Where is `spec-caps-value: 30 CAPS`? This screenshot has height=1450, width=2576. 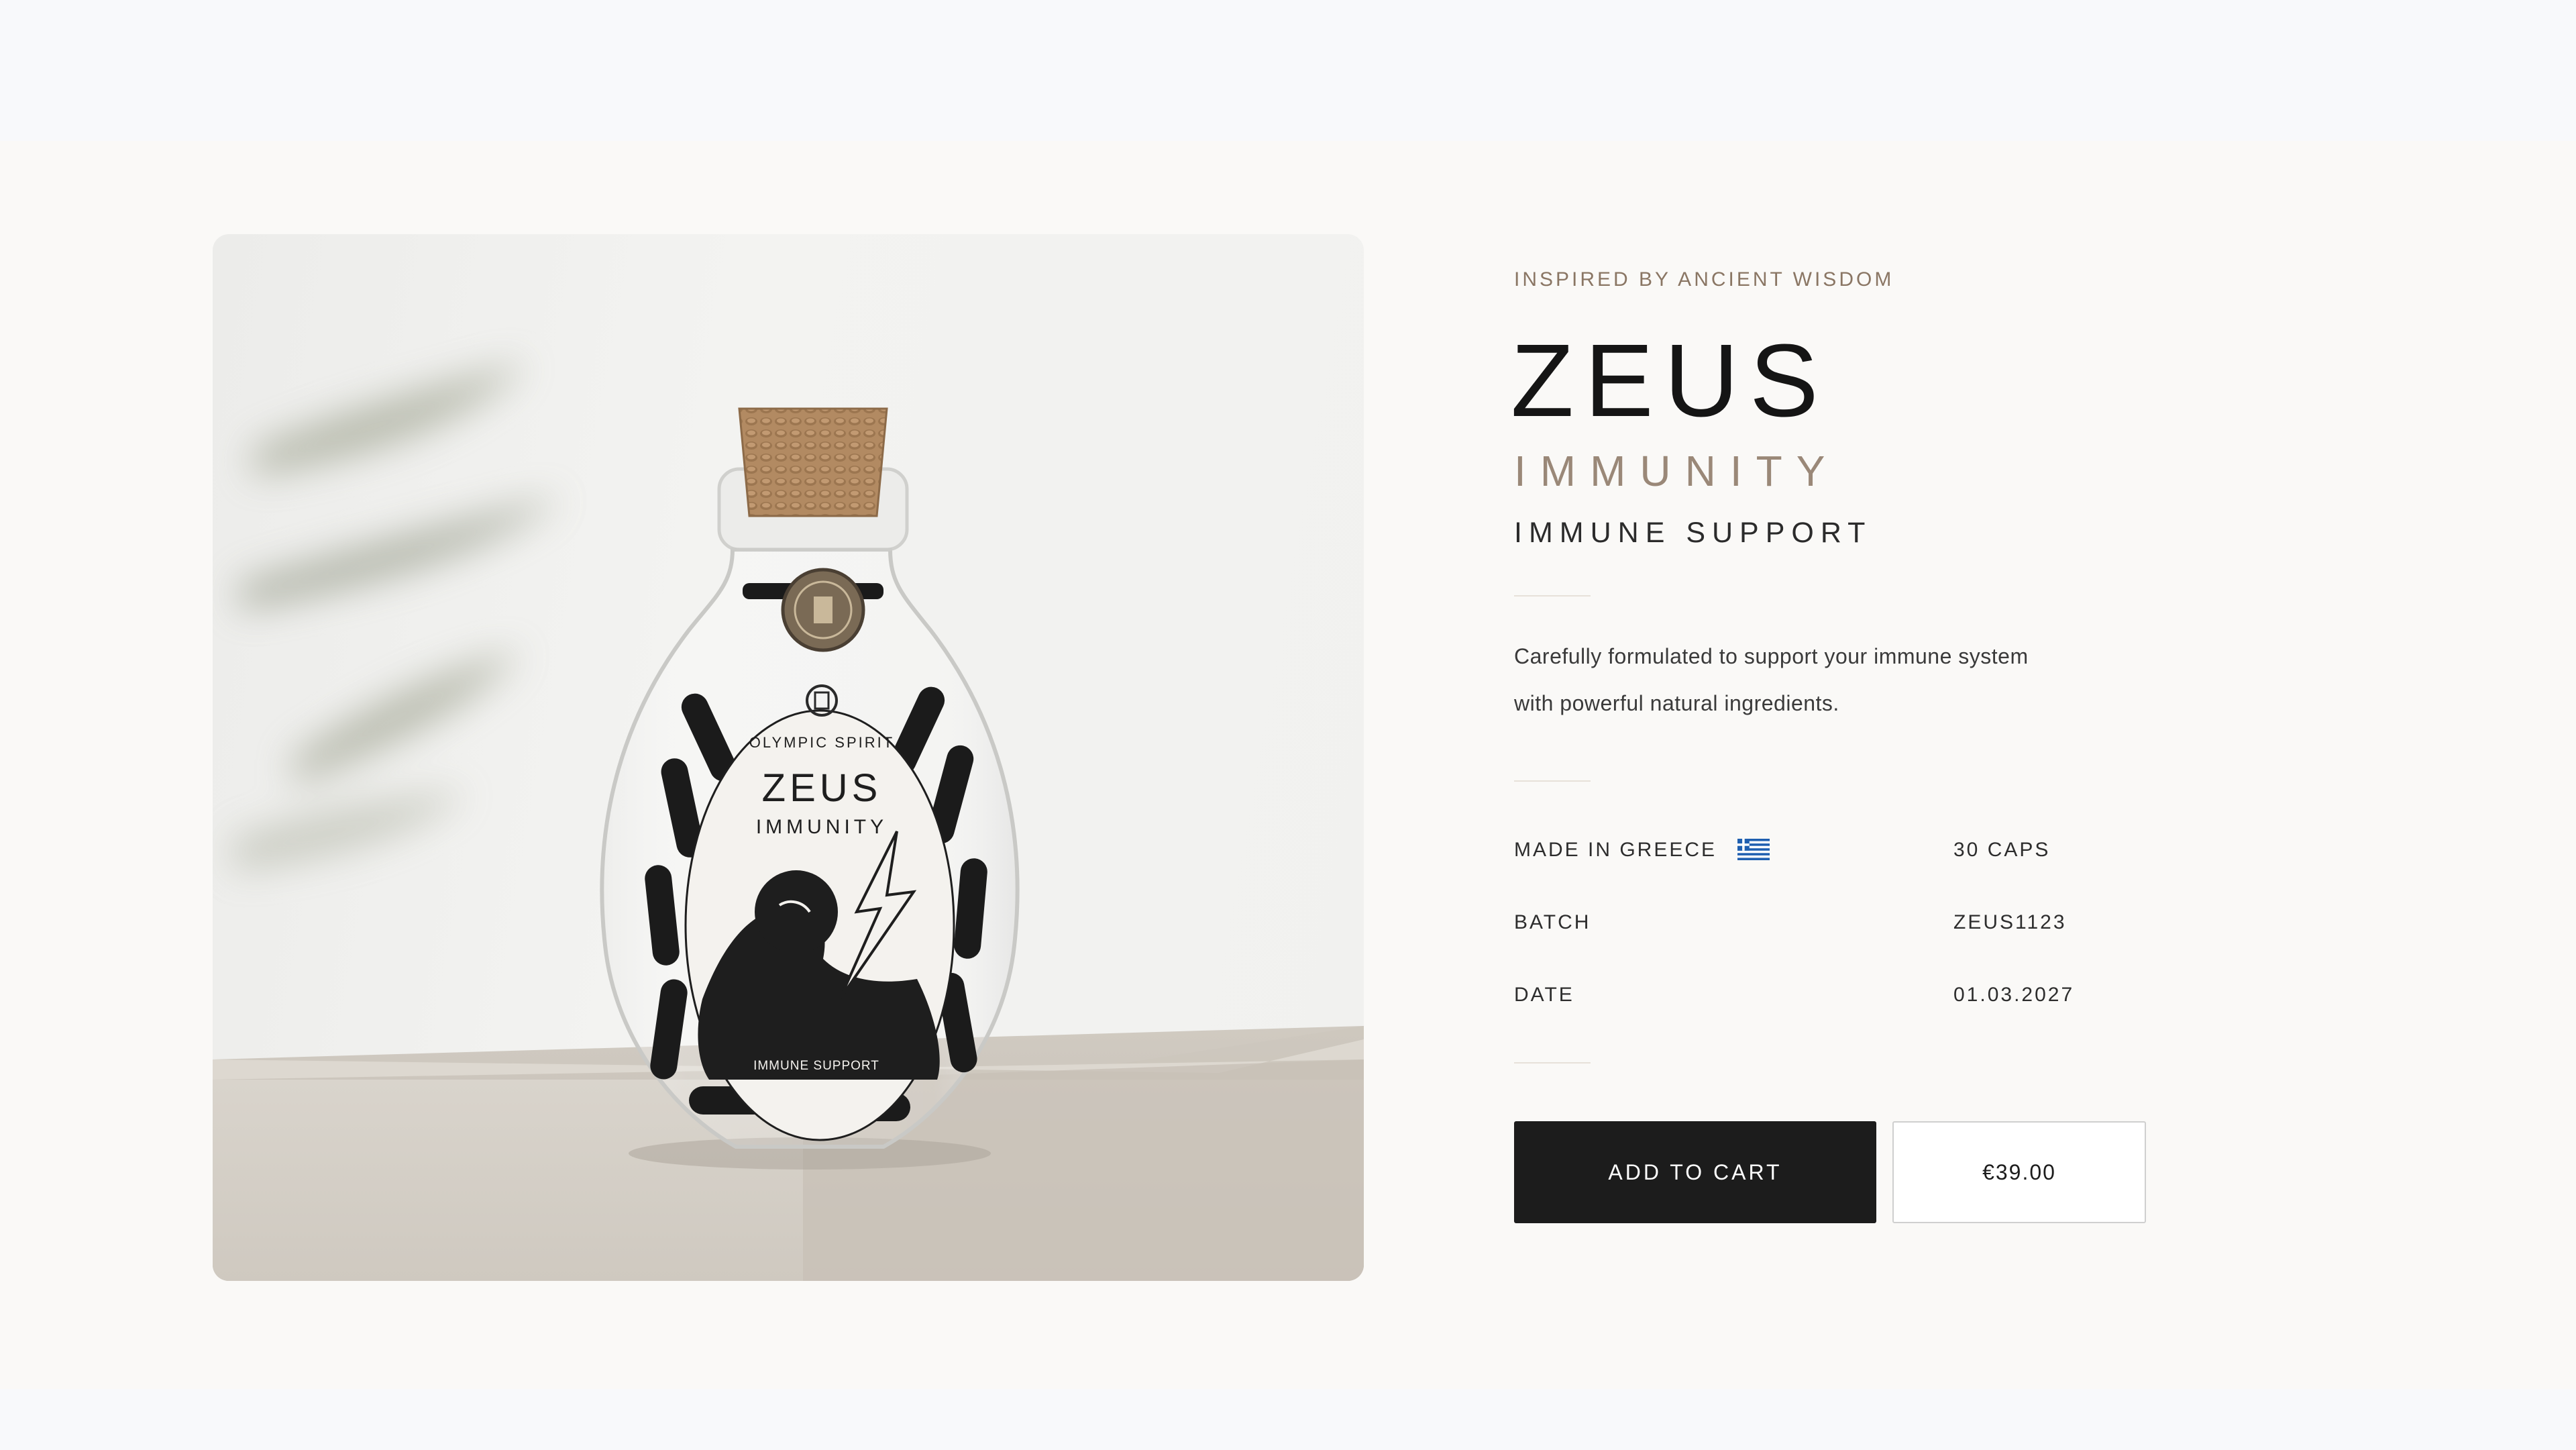 spec-caps-value: 30 CAPS is located at coordinates (2002, 850).